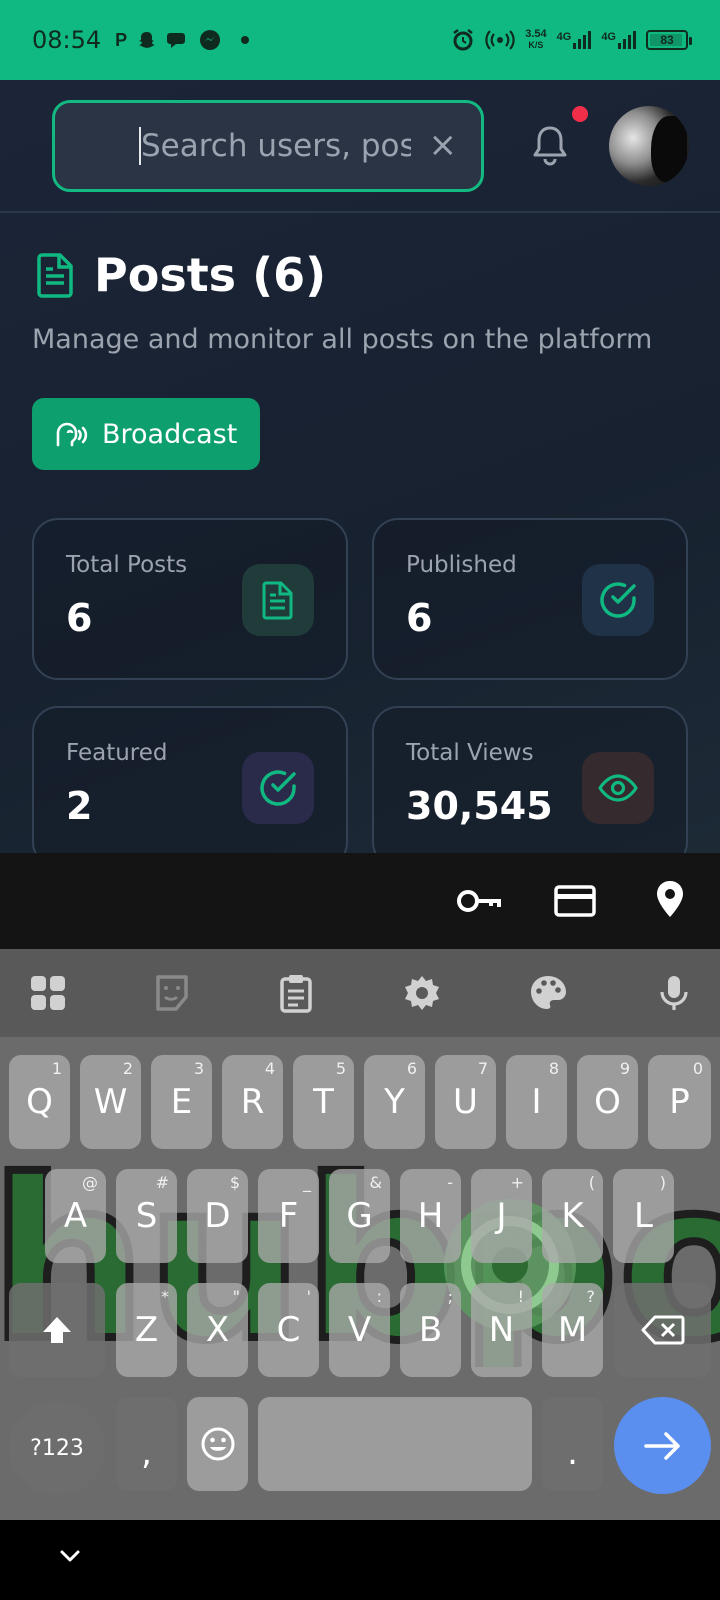 This screenshot has width=720, height=1600. I want to click on hotspot-icon, so click(500, 40).